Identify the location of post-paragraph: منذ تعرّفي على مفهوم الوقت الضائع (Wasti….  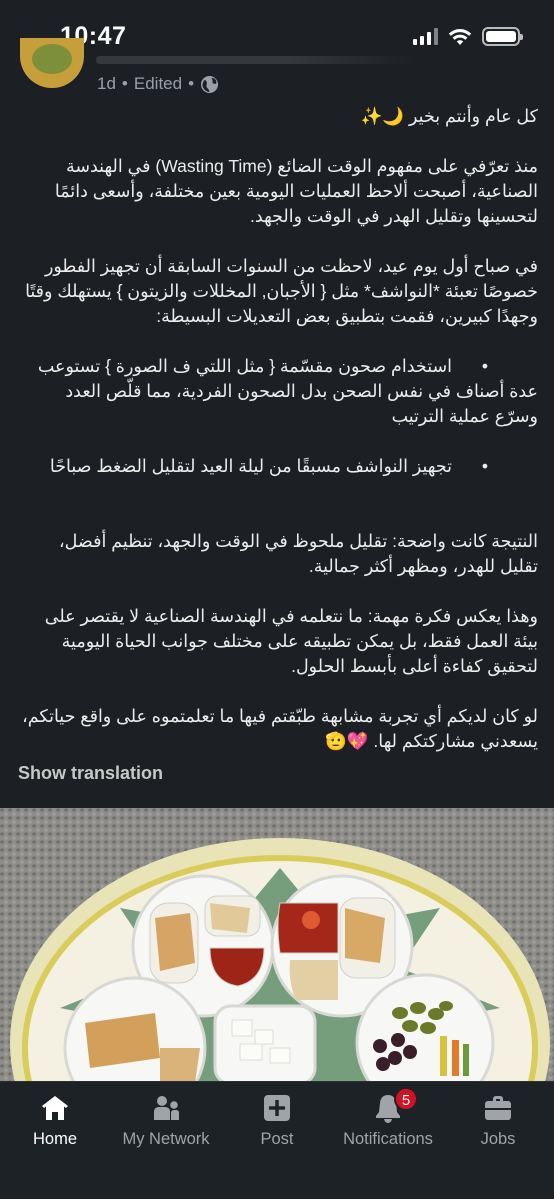
(296, 191).